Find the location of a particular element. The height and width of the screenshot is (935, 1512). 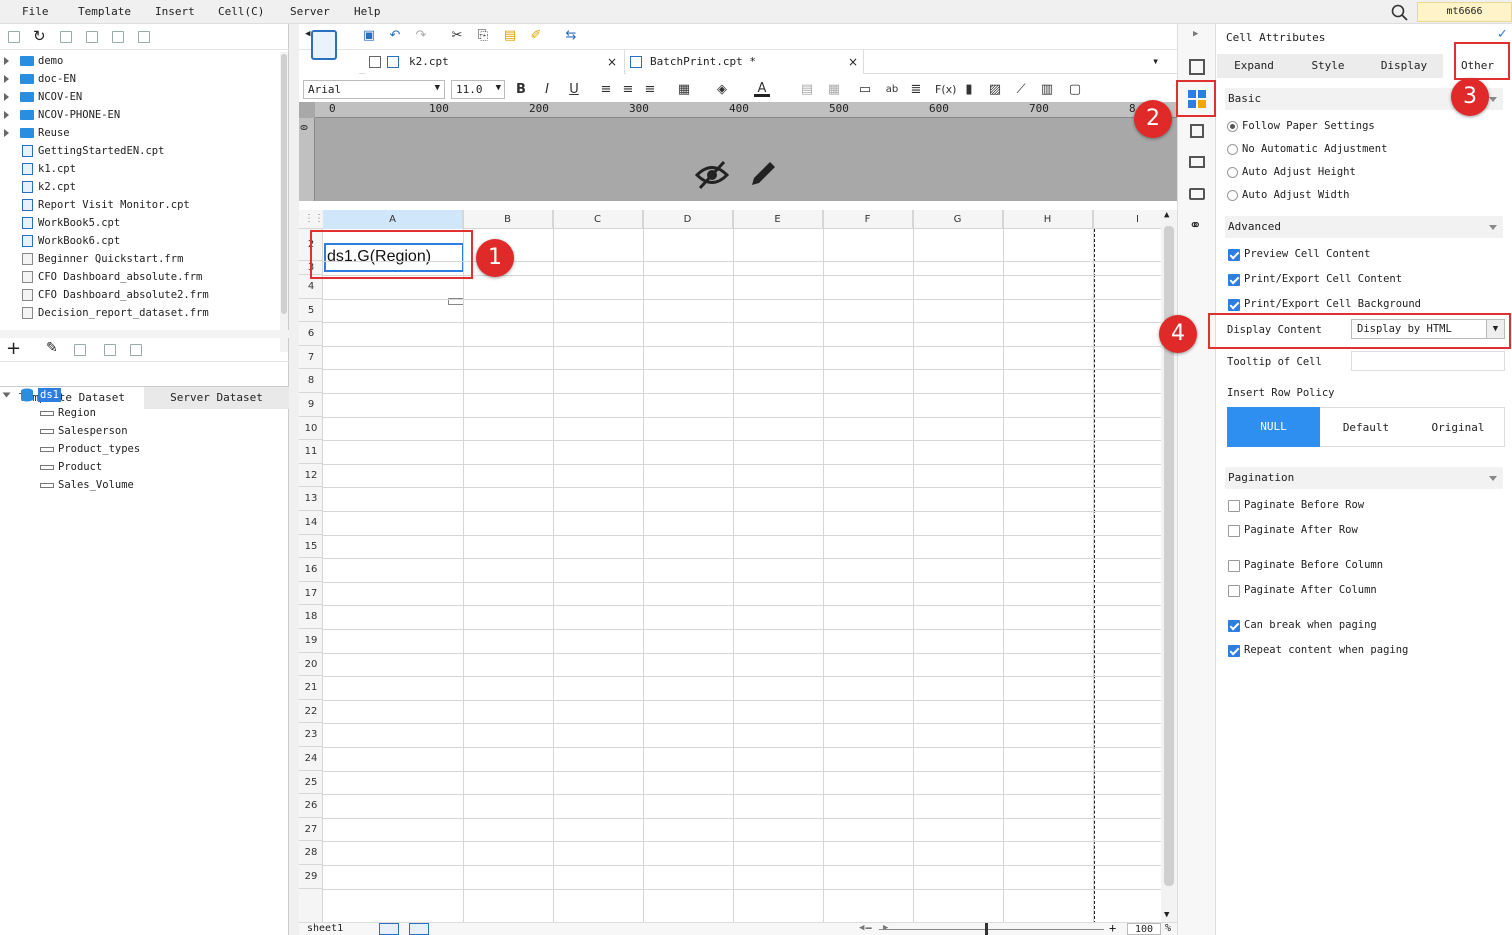

scroll-down-icon: ▼ is located at coordinates (1166, 915).